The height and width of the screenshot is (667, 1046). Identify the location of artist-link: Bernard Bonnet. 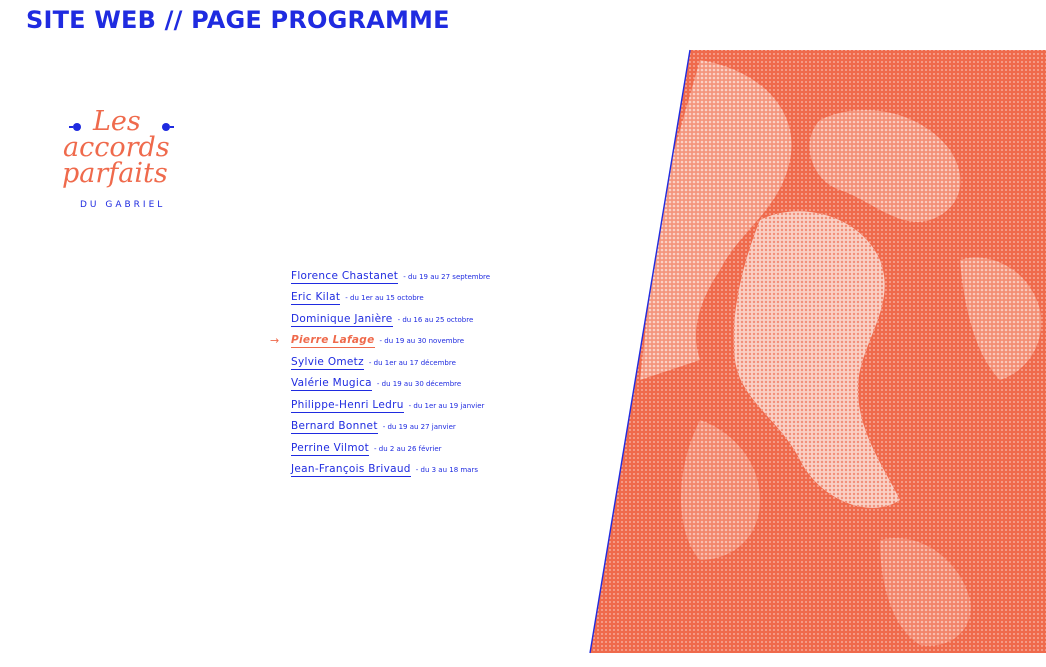
(334, 427).